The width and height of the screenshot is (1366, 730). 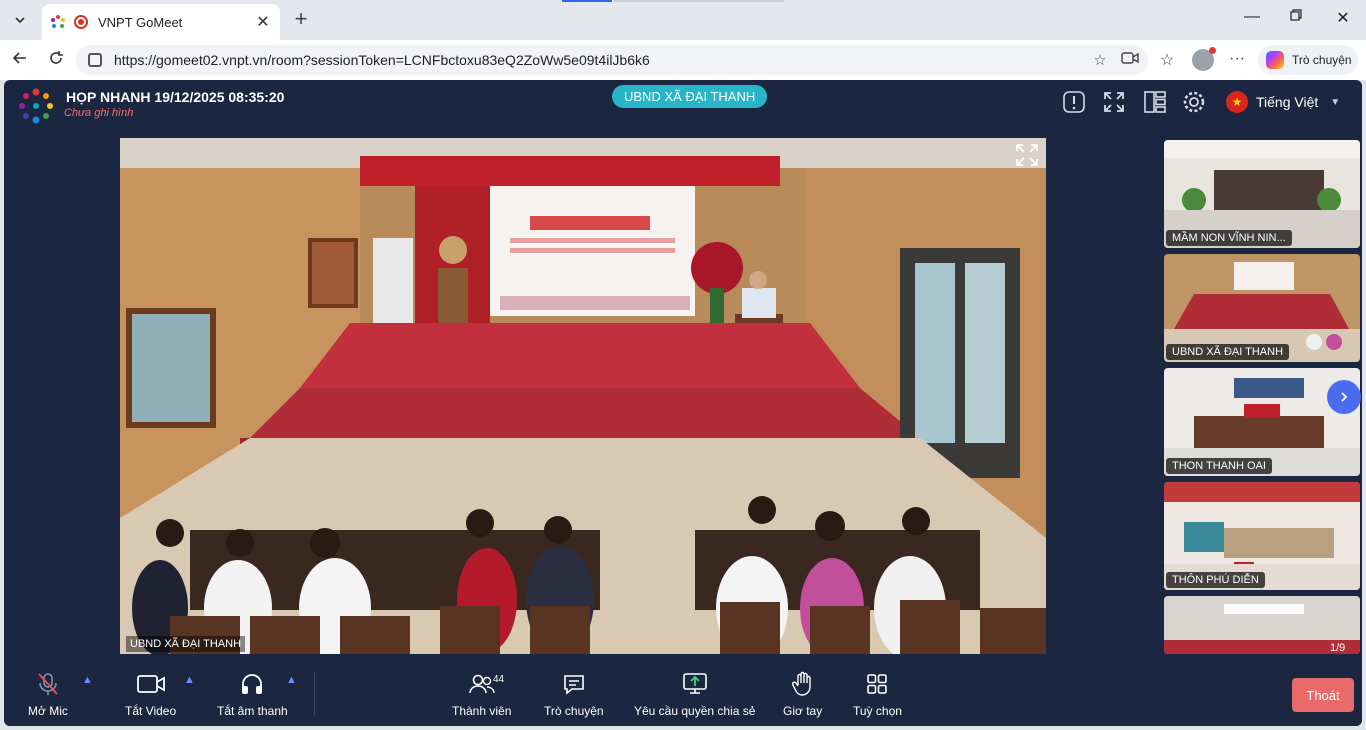 I want to click on chevron-right-icon, so click(x=1344, y=397).